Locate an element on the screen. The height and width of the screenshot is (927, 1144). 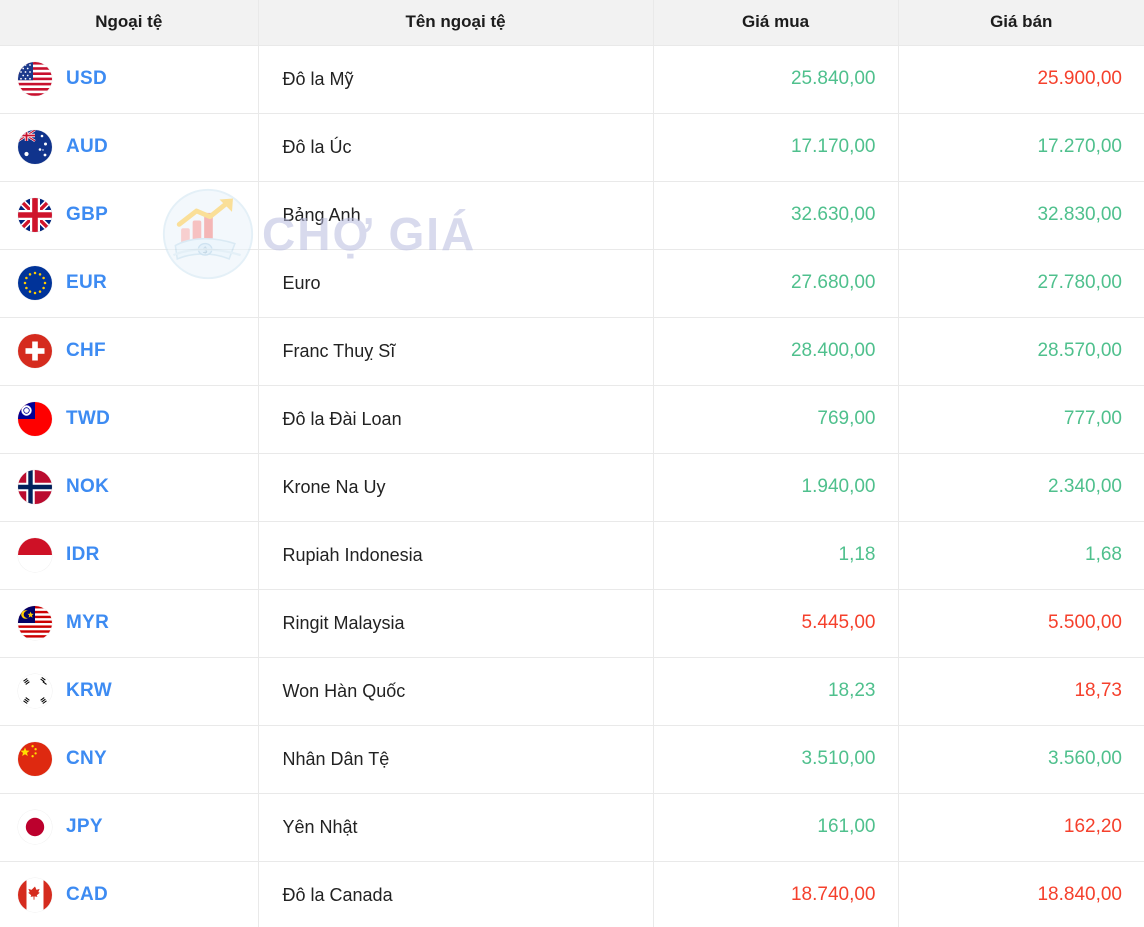
currency-code-label: TWD is located at coordinates (88, 418).